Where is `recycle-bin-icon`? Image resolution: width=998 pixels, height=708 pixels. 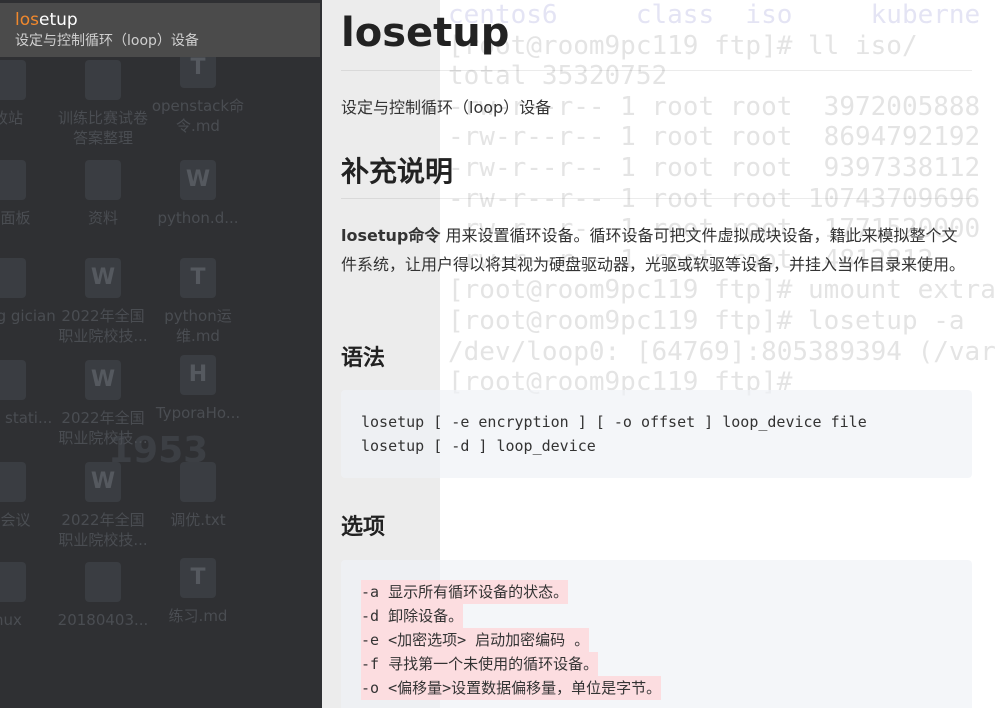
recycle-bin-icon is located at coordinates (13, 80).